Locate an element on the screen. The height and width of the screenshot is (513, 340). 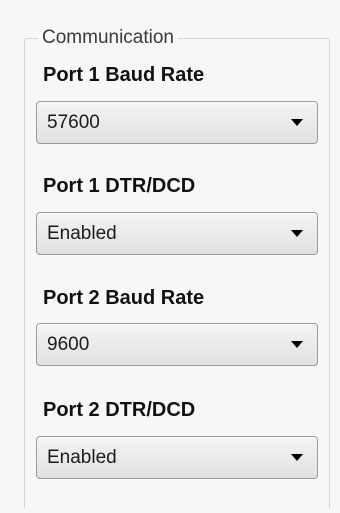
port1-dtr-dcd-select: Enabled is located at coordinates (177, 233).